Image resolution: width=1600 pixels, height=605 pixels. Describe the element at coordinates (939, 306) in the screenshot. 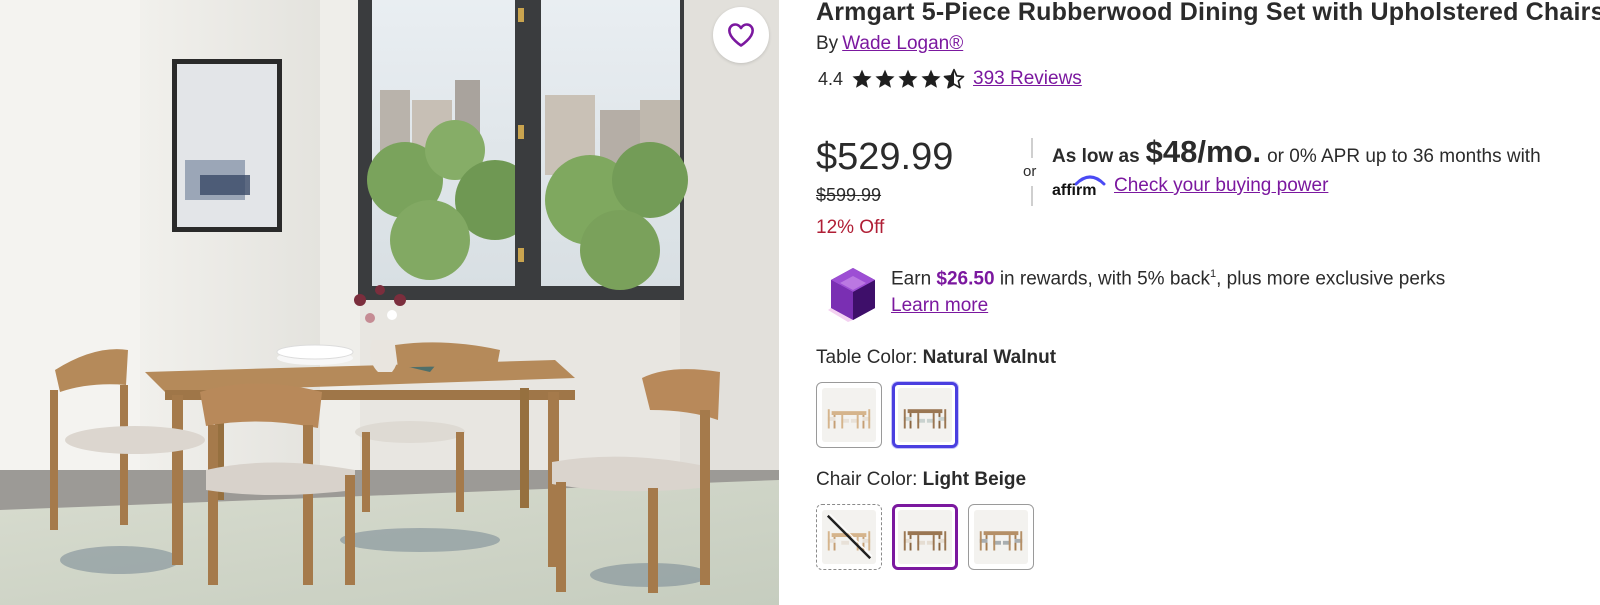

I see `learn-more-link: Learn more` at that location.